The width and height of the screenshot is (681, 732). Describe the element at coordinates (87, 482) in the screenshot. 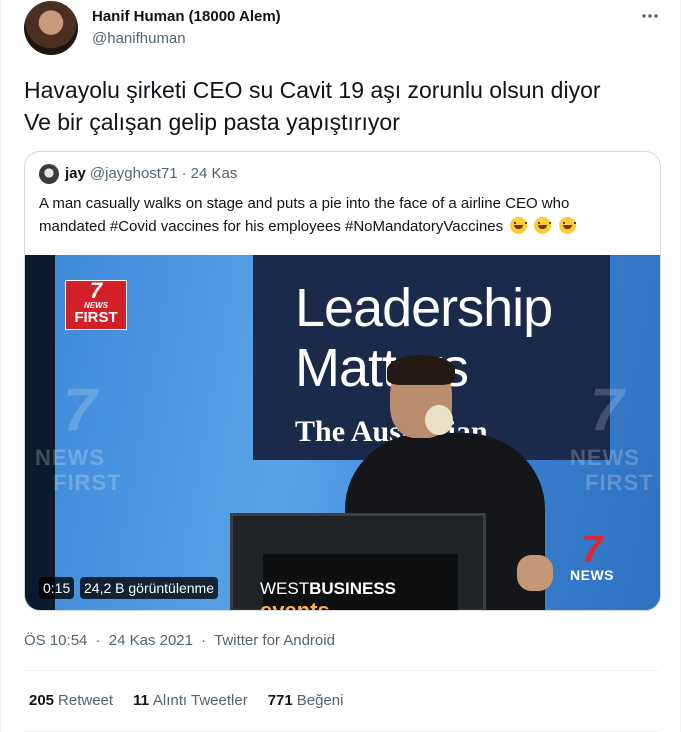

I see `watermark-first-left: FIRST` at that location.